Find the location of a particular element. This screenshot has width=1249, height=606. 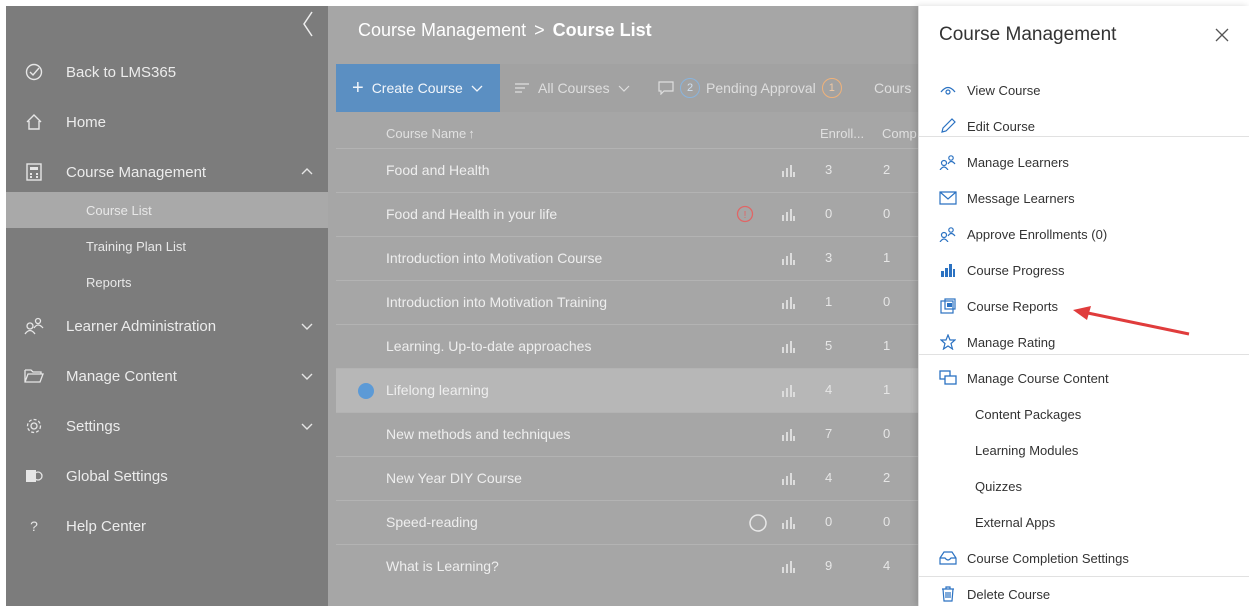

panel-item-message-learners: Message Learners is located at coordinates (1084, 198).